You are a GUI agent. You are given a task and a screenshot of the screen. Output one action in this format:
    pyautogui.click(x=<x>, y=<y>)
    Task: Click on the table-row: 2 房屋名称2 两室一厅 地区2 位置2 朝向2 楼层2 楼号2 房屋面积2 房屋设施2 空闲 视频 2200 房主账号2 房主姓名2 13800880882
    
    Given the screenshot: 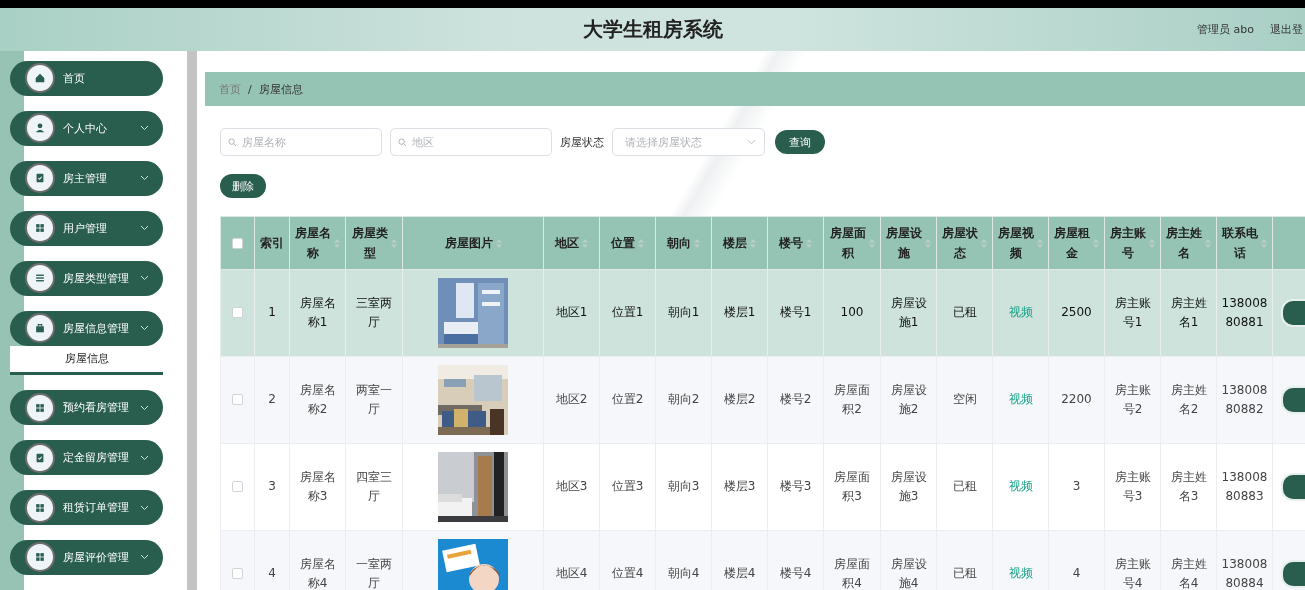 What is the action you would take?
    pyautogui.click(x=762, y=400)
    